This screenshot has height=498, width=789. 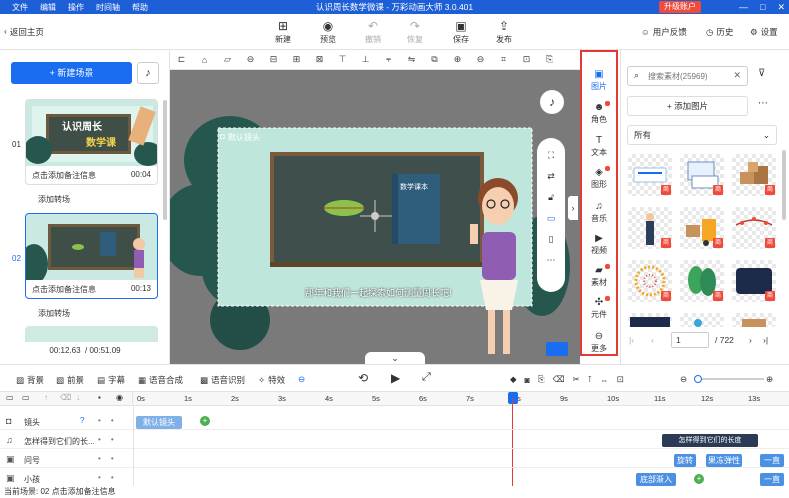 What do you see at coordinates (724, 460) in the screenshot?
I see `bounce-clip: 果冻弹性` at bounding box center [724, 460].